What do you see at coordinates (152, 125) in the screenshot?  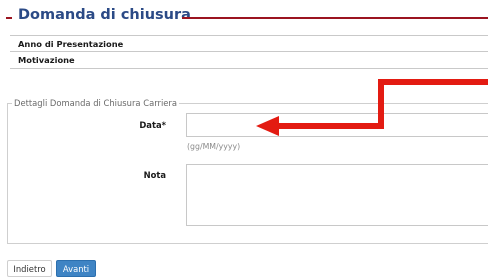 I see `date-label: Data*` at bounding box center [152, 125].